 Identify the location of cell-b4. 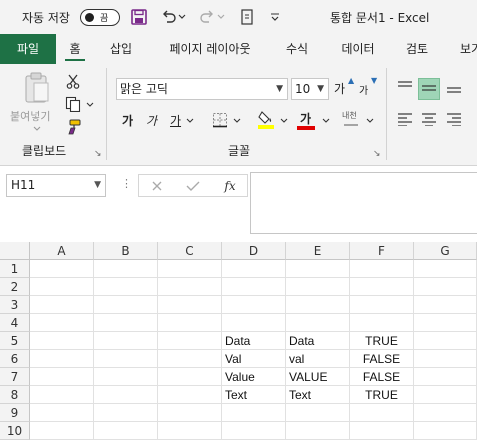
(126, 323).